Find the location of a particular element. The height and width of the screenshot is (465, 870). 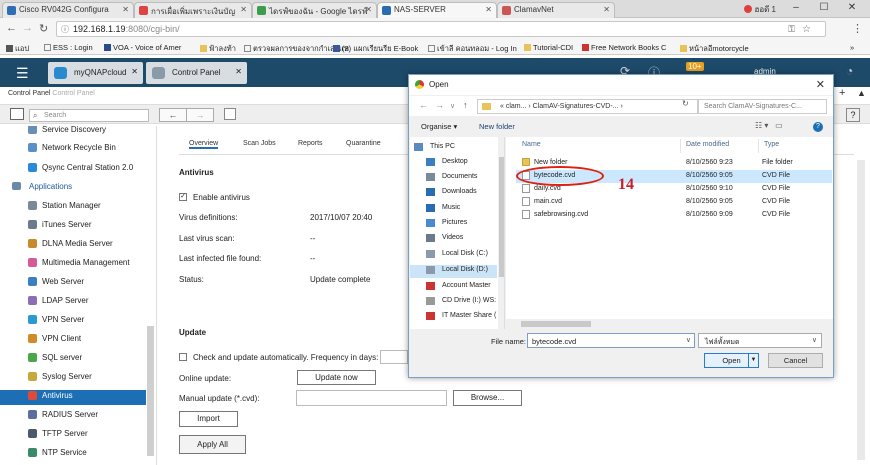

column-name: Name is located at coordinates (531, 144).